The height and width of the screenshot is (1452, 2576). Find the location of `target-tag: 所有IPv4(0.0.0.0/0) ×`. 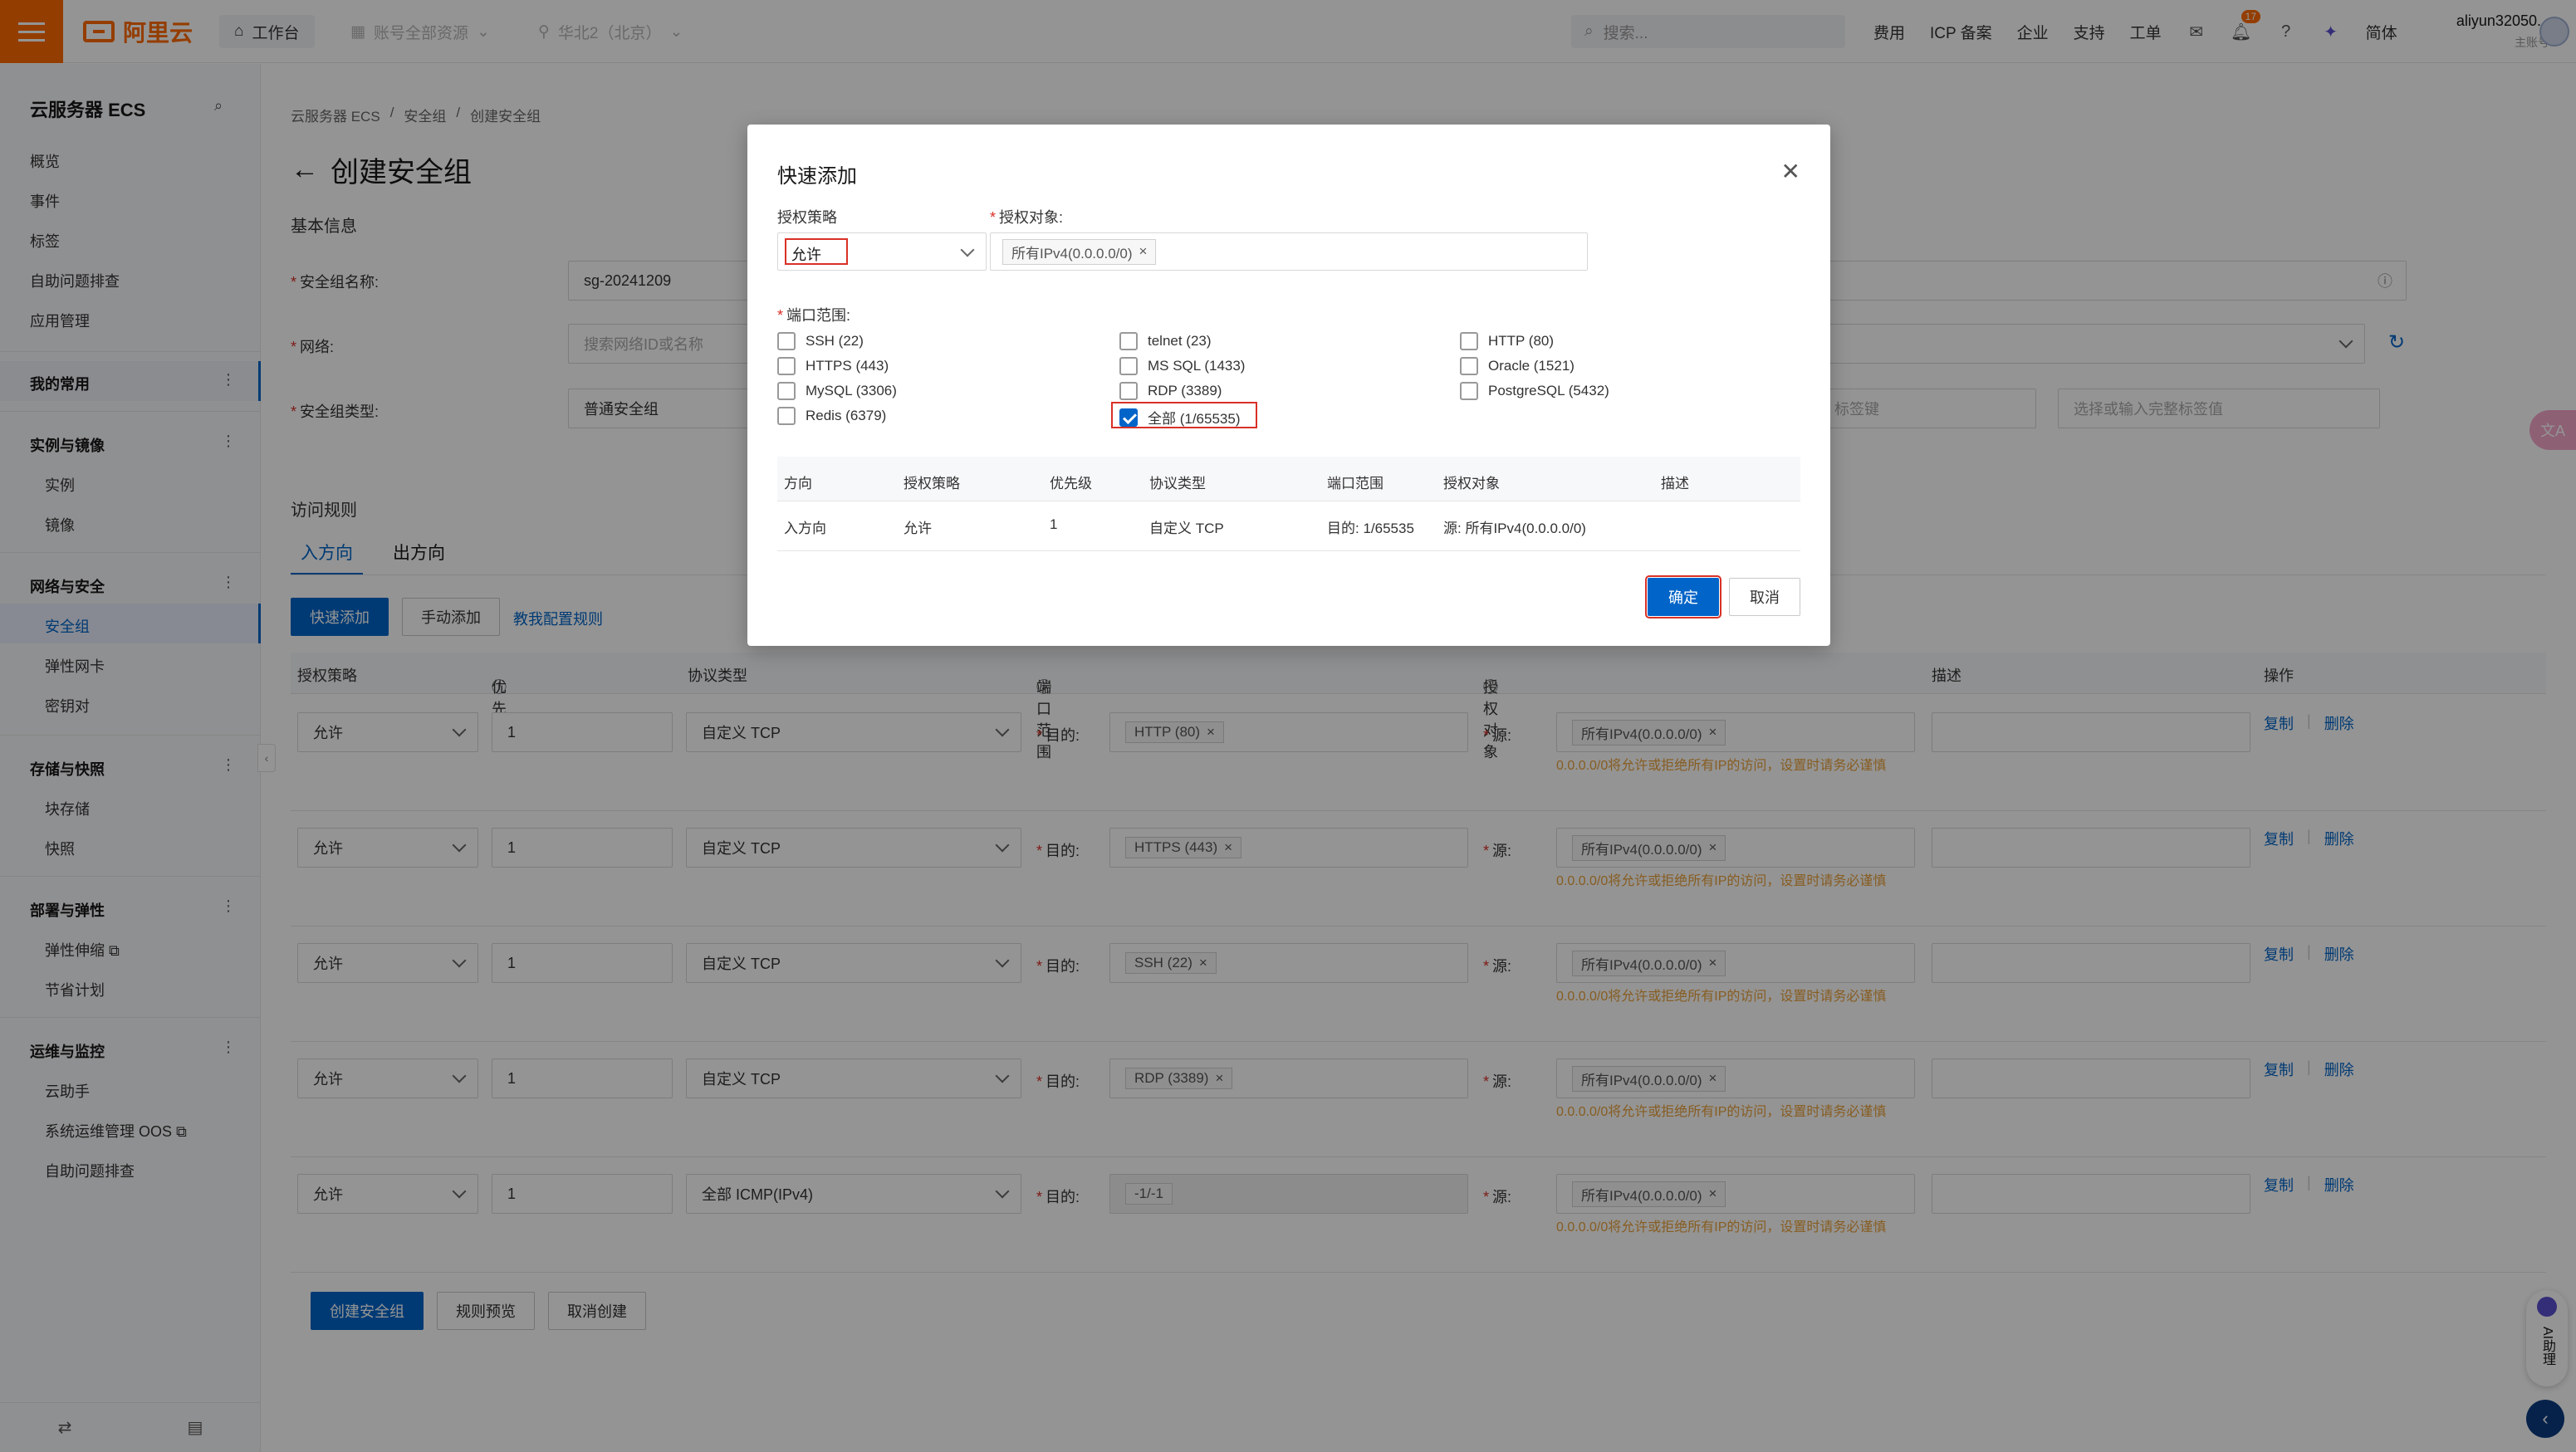

target-tag: 所有IPv4(0.0.0.0/0) × is located at coordinates (1079, 251).